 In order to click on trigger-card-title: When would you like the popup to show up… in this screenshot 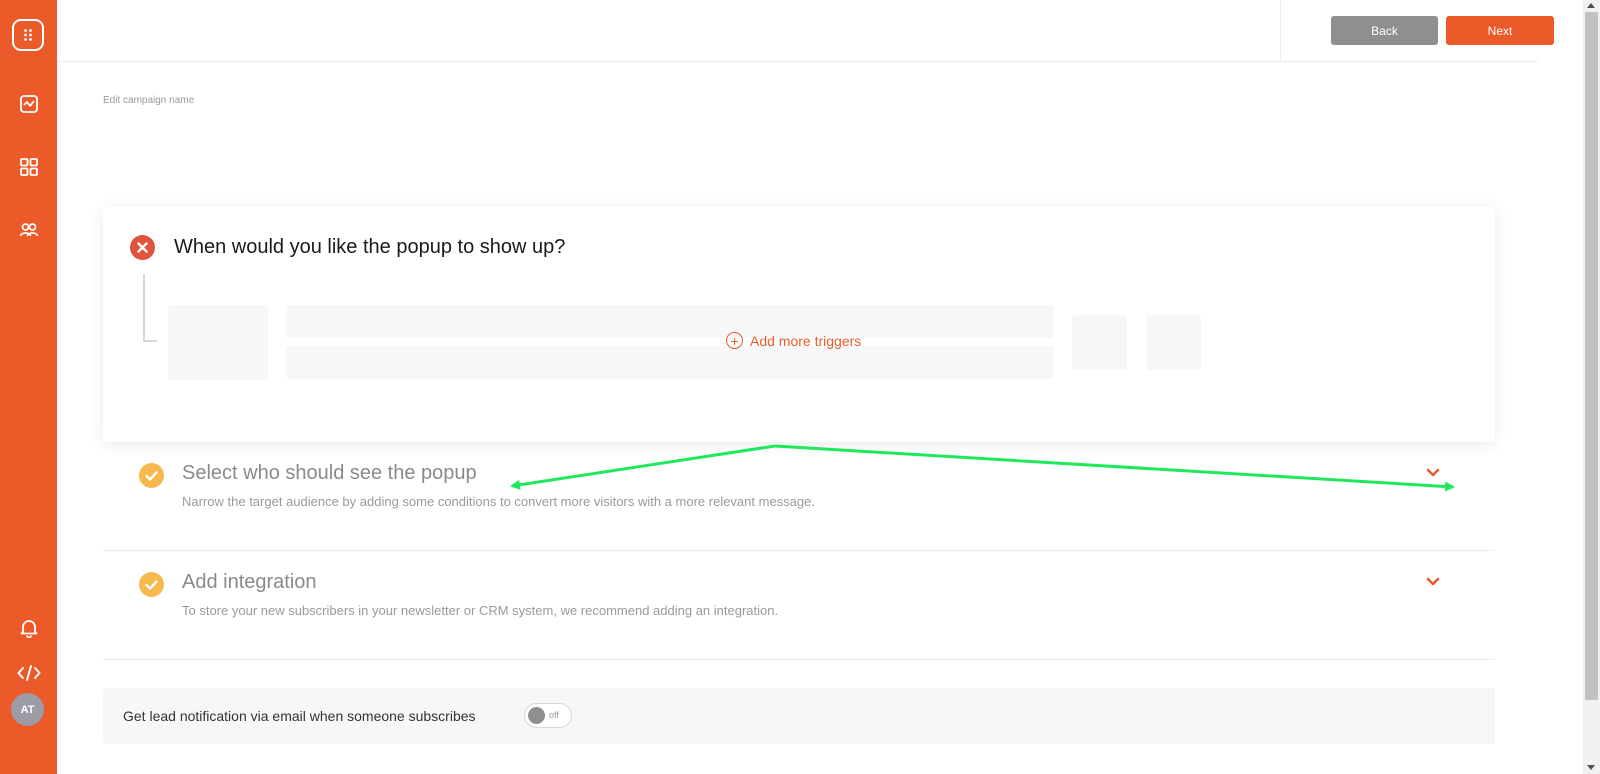, I will do `click(370, 247)`.